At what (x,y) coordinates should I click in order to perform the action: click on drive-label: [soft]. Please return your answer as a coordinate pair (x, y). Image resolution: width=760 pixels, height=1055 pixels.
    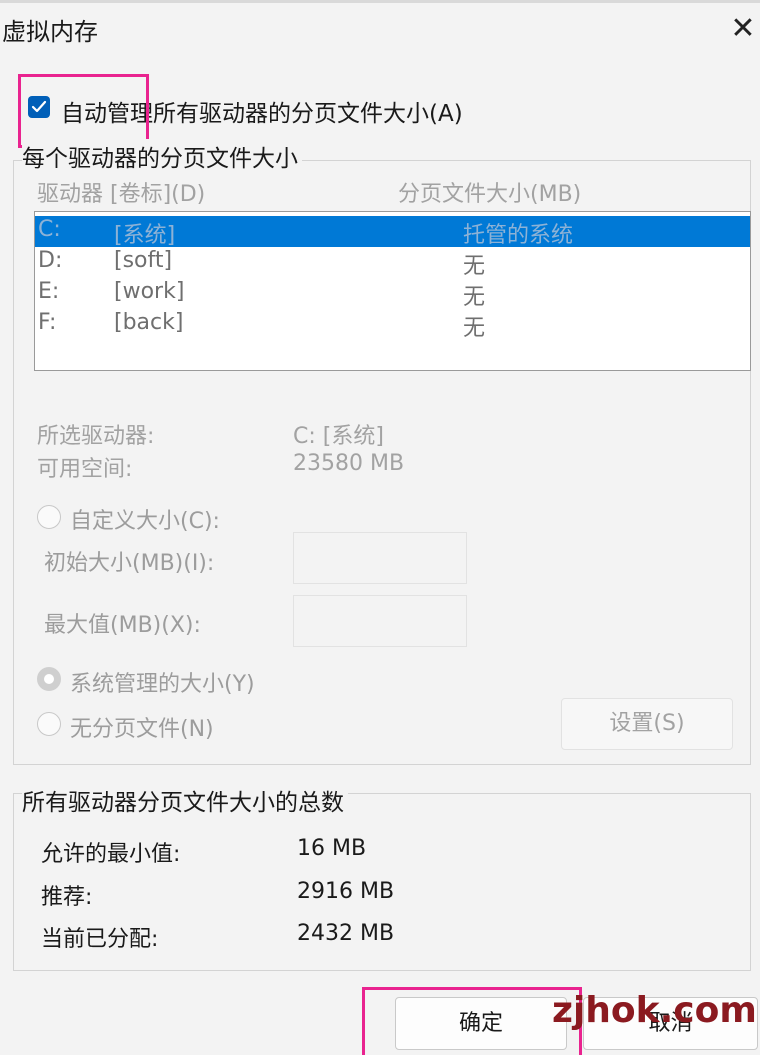
    Looking at the image, I should click on (143, 260).